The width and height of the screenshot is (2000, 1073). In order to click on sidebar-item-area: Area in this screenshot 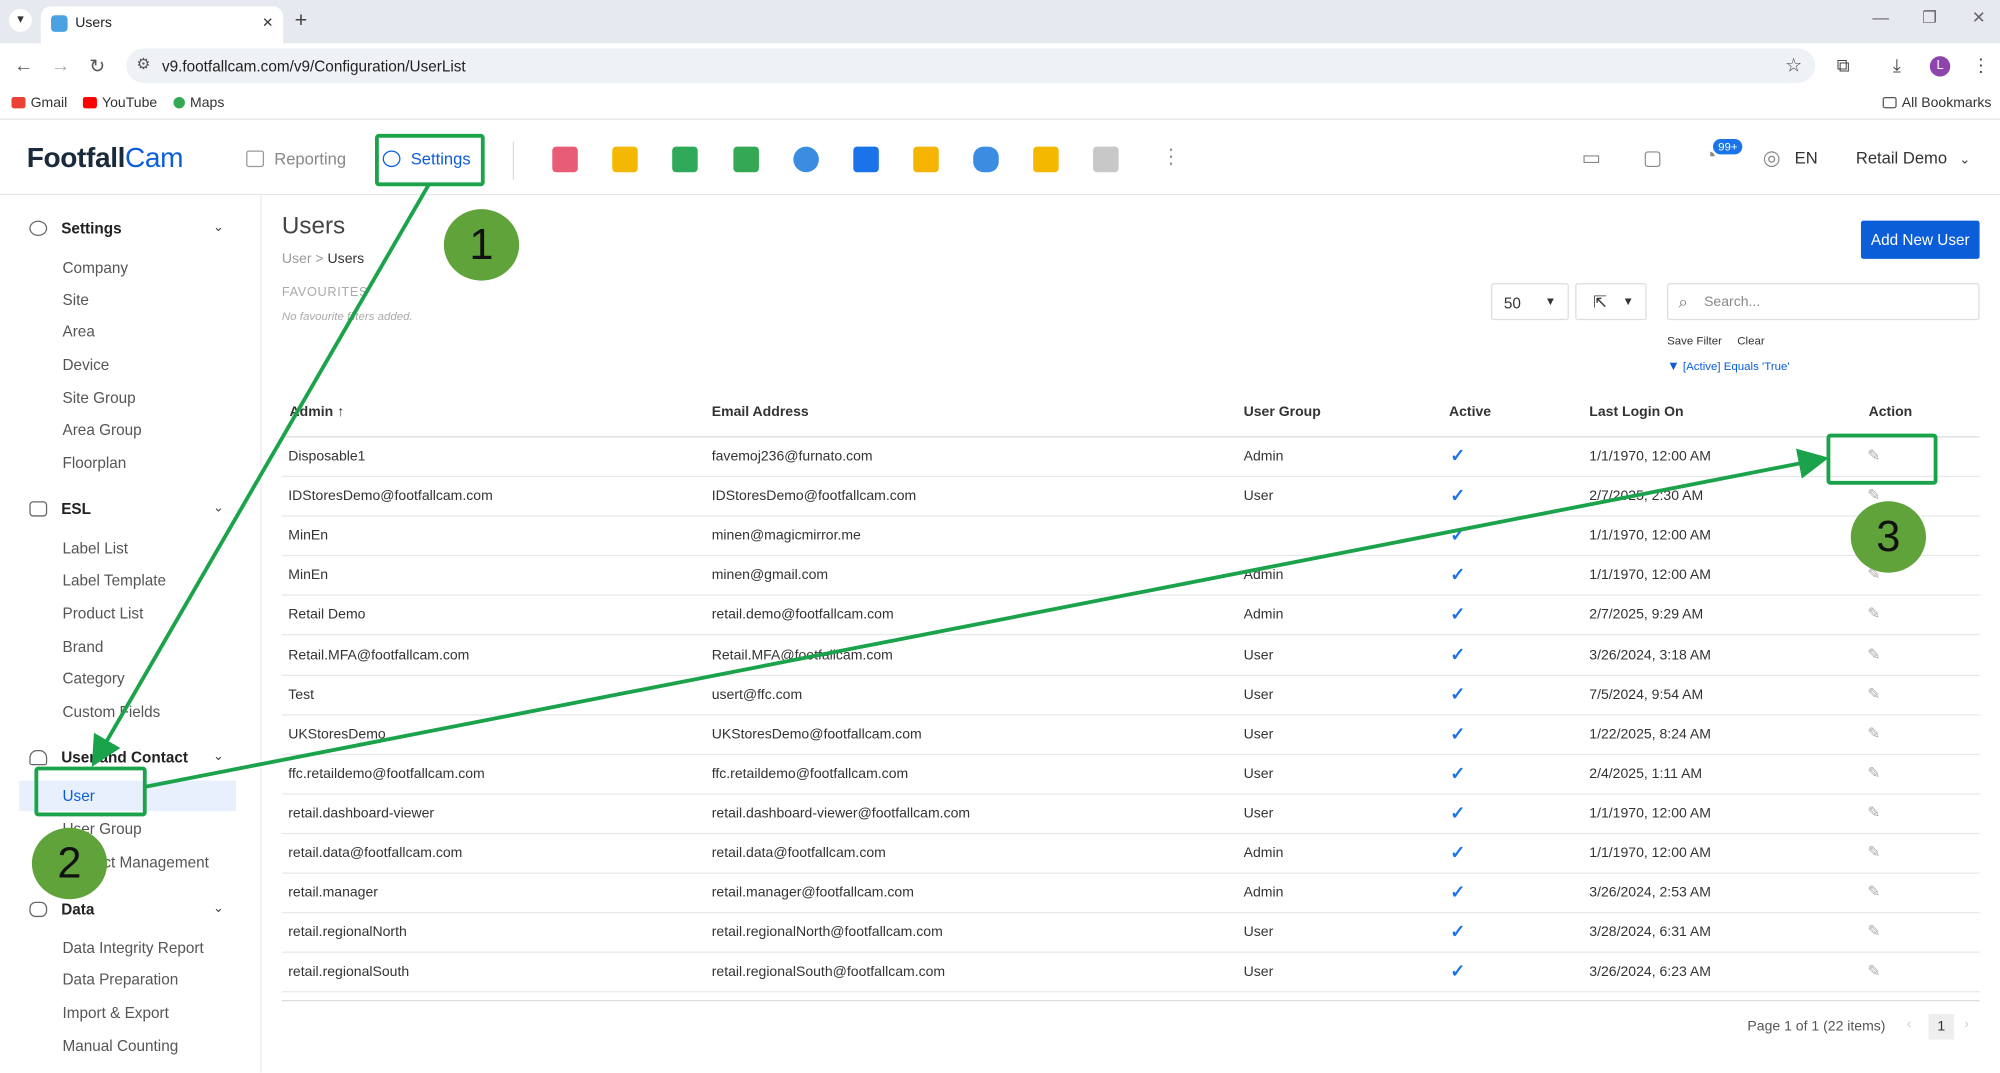, I will do `click(78, 332)`.